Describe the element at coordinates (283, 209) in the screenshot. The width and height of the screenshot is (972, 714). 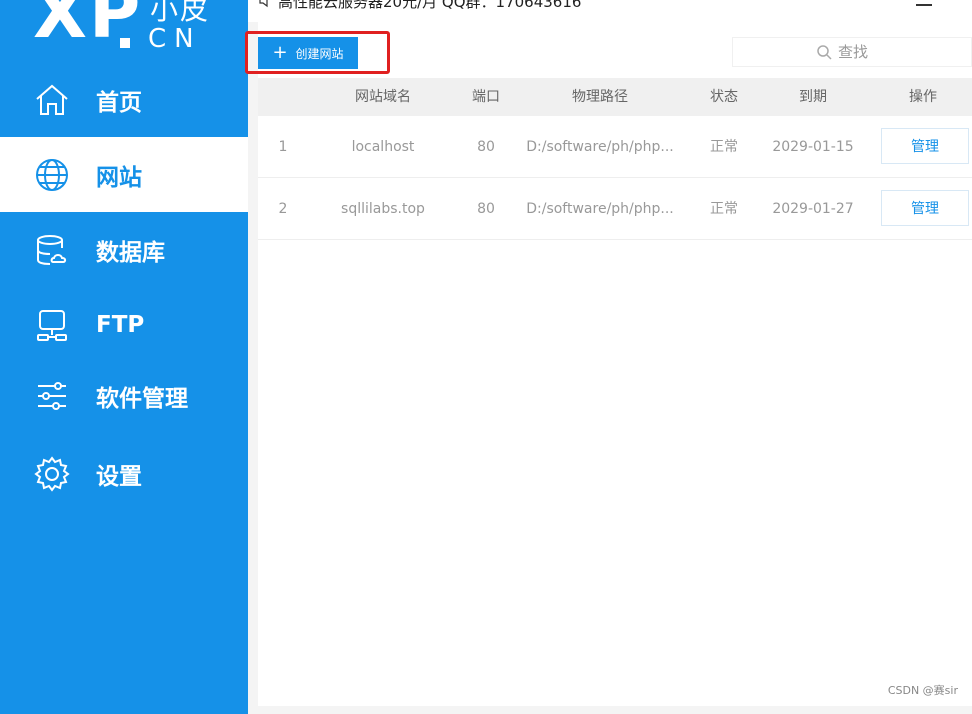
I see `row-number: 2` at that location.